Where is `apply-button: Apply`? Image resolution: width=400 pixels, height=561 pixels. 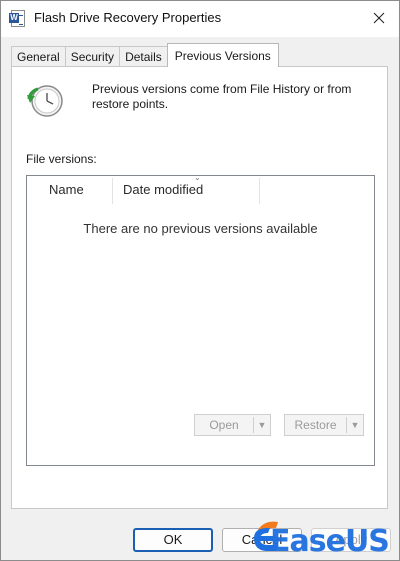 apply-button: Apply is located at coordinates (351, 540).